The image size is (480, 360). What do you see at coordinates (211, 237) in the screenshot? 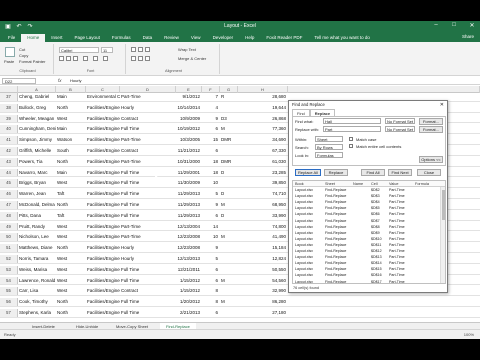
I see `cell: 10` at bounding box center [211, 237].